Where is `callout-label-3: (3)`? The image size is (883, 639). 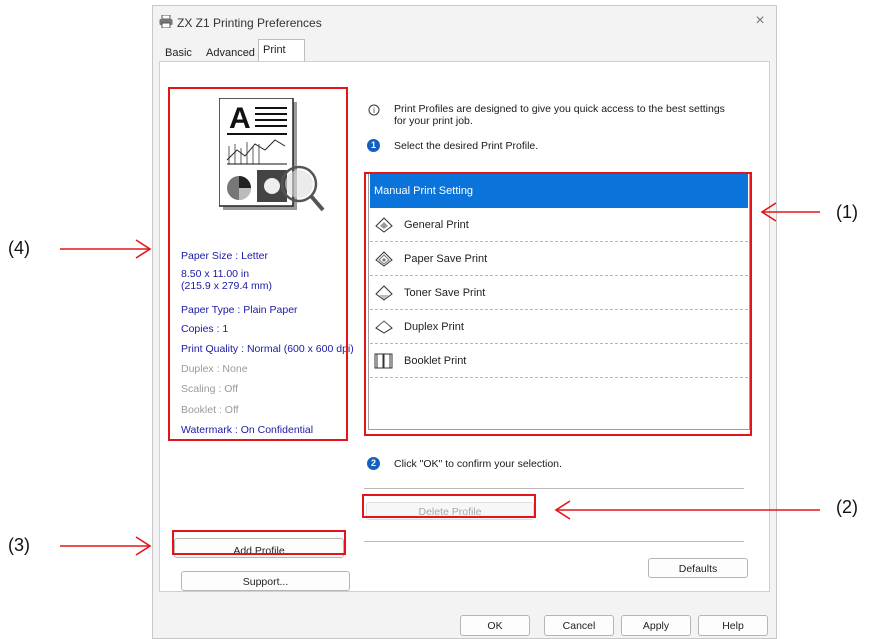
callout-label-3: (3) is located at coordinates (19, 545).